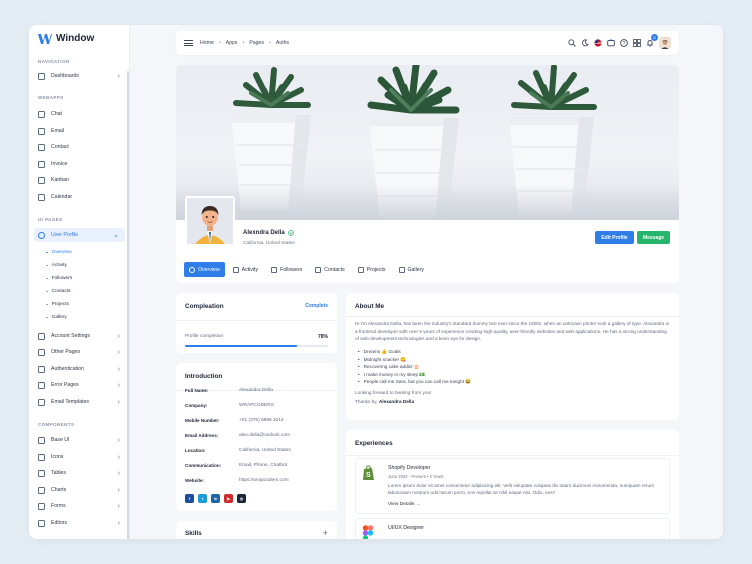 Image resolution: width=752 pixels, height=564 pixels. Describe the element at coordinates (235, 269) in the screenshot. I see `activity-icon` at that location.